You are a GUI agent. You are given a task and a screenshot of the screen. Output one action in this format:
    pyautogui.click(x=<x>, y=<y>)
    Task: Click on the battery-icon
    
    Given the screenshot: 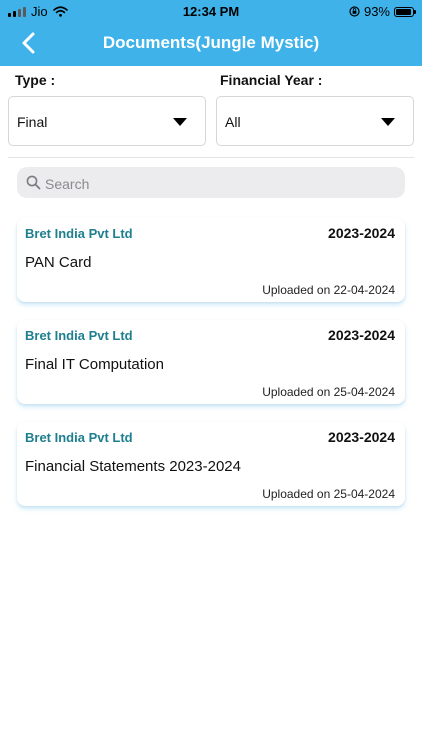 What is the action you would take?
    pyautogui.click(x=405, y=11)
    